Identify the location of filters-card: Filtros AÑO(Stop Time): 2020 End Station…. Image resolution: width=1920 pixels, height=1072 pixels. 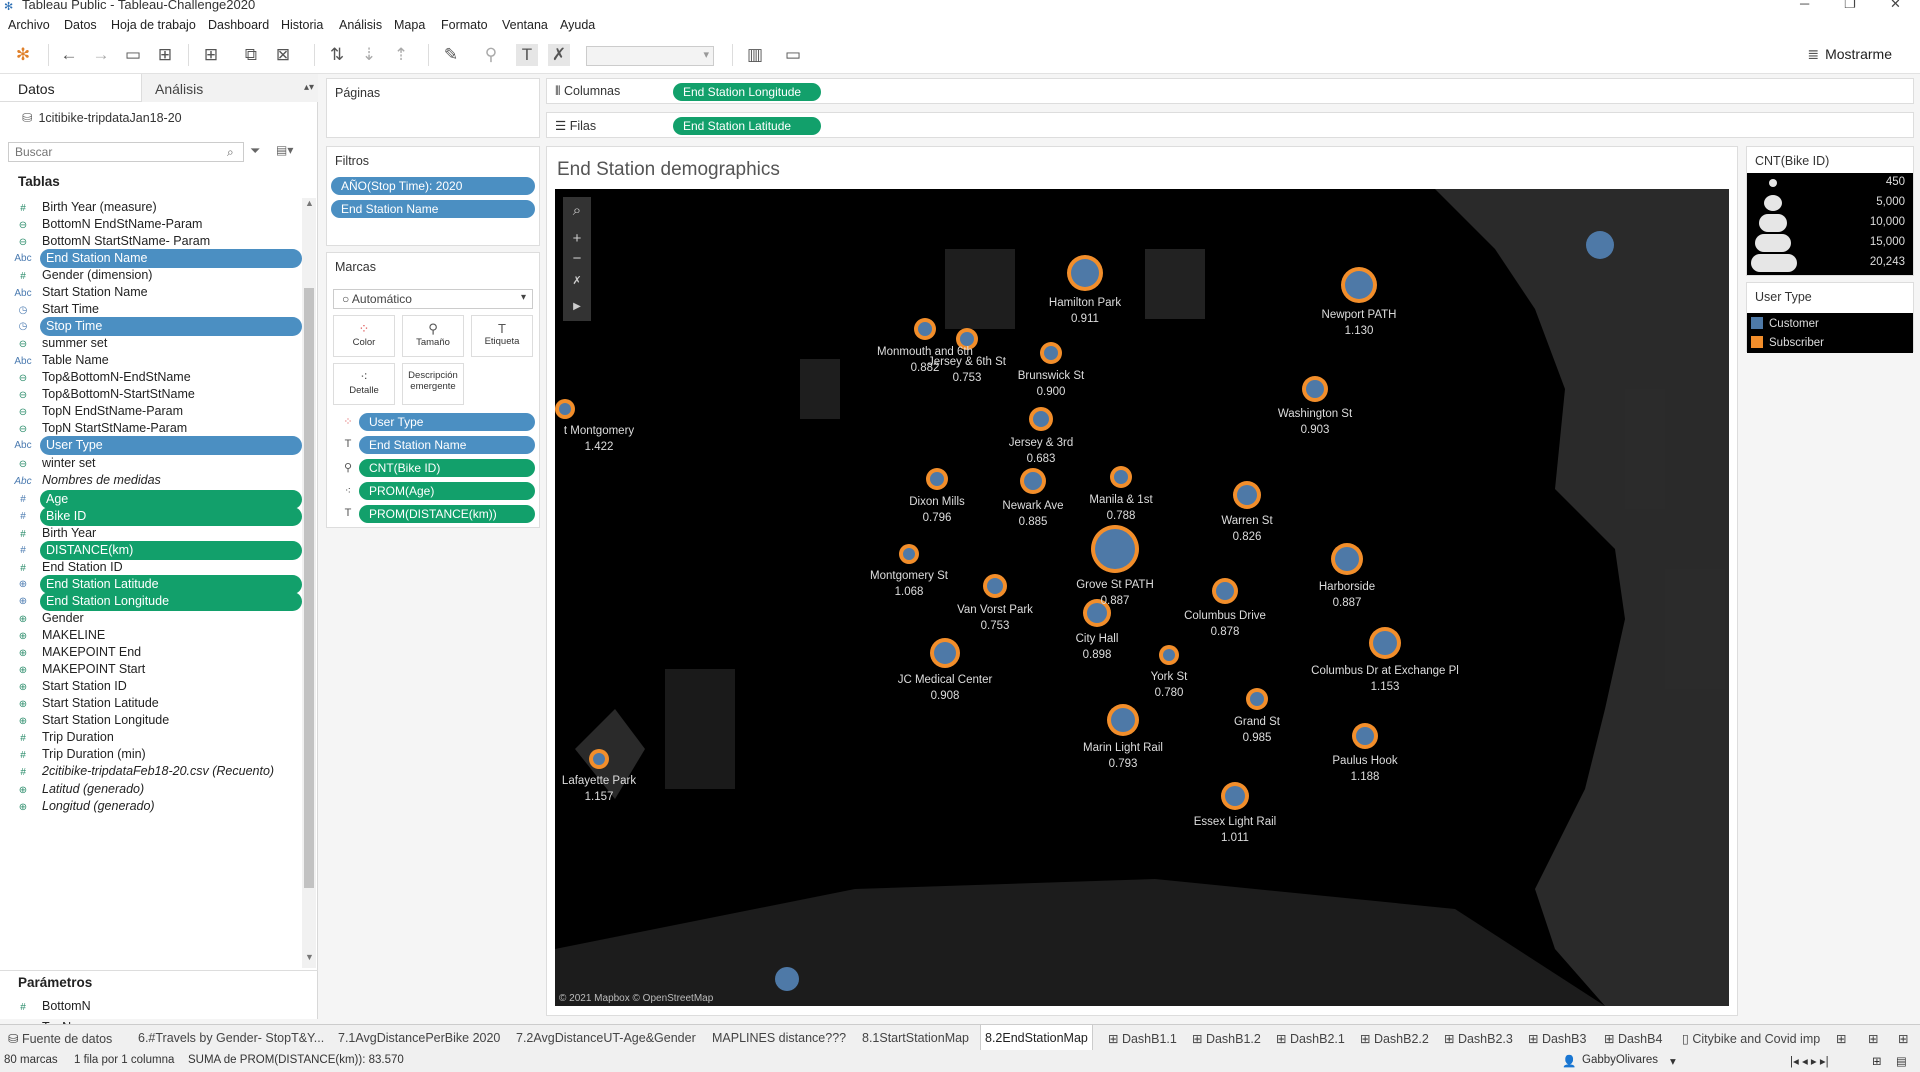
(433, 196).